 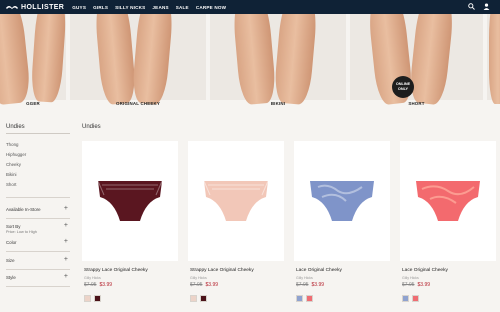 I want to click on sidebar-link-bikini: Bikini, so click(x=11, y=174).